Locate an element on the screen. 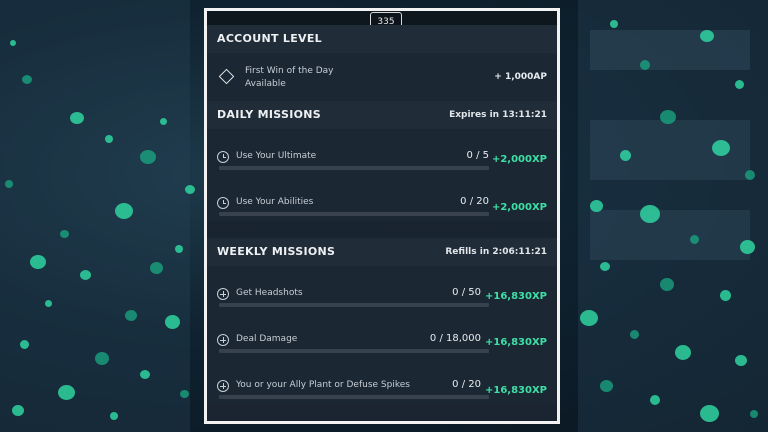 Image resolution: width=768 pixels, height=432 pixels. weekly-missions-header: WEEKLY MISSIONS Refills in 2:06:11:21 is located at coordinates (382, 252).